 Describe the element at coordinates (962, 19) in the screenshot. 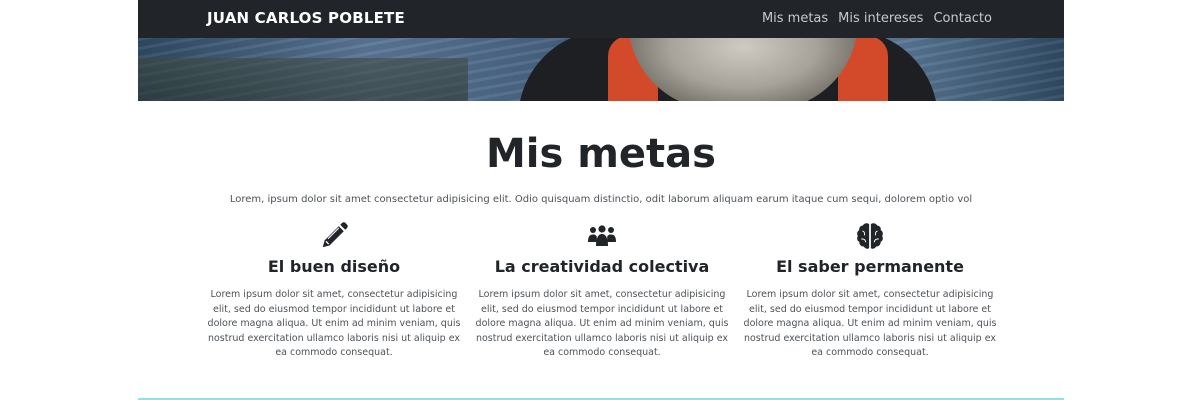

I see `nav-link-contacto: Contacto` at that location.